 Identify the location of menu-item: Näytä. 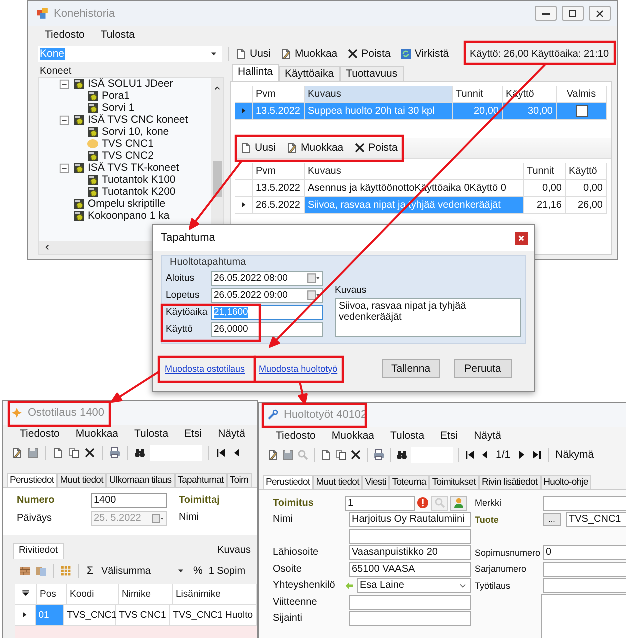
(232, 434).